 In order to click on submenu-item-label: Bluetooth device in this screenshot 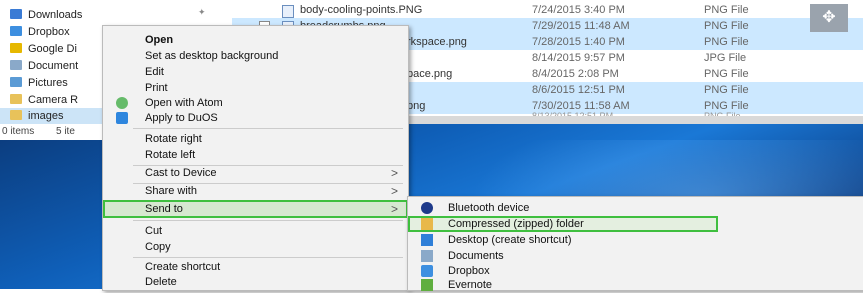, I will do `click(489, 208)`.